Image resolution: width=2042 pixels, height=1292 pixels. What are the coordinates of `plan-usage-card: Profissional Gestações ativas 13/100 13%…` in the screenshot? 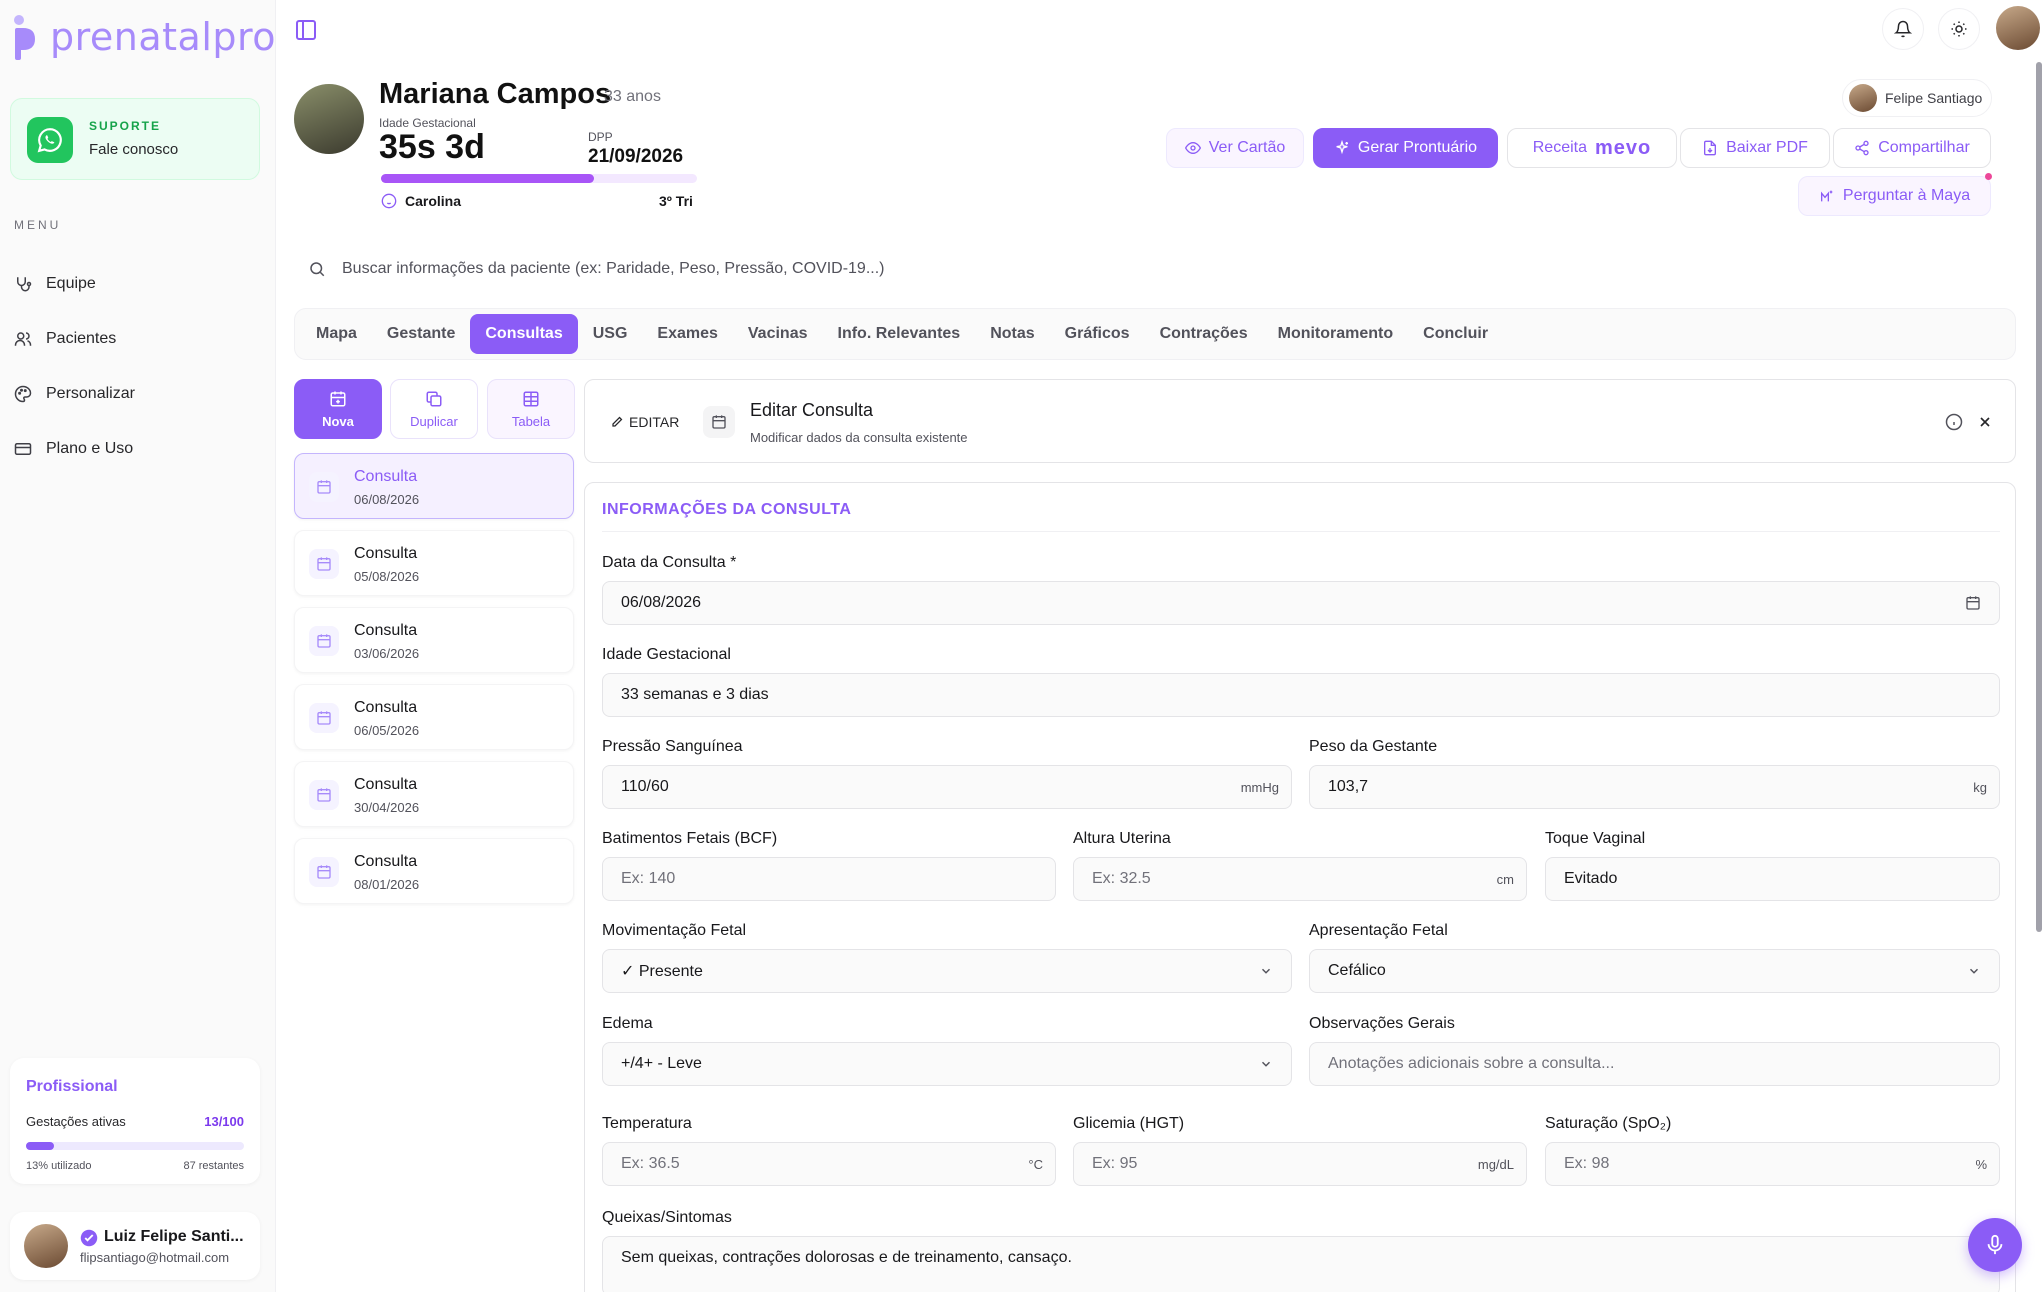 It's located at (135, 1121).